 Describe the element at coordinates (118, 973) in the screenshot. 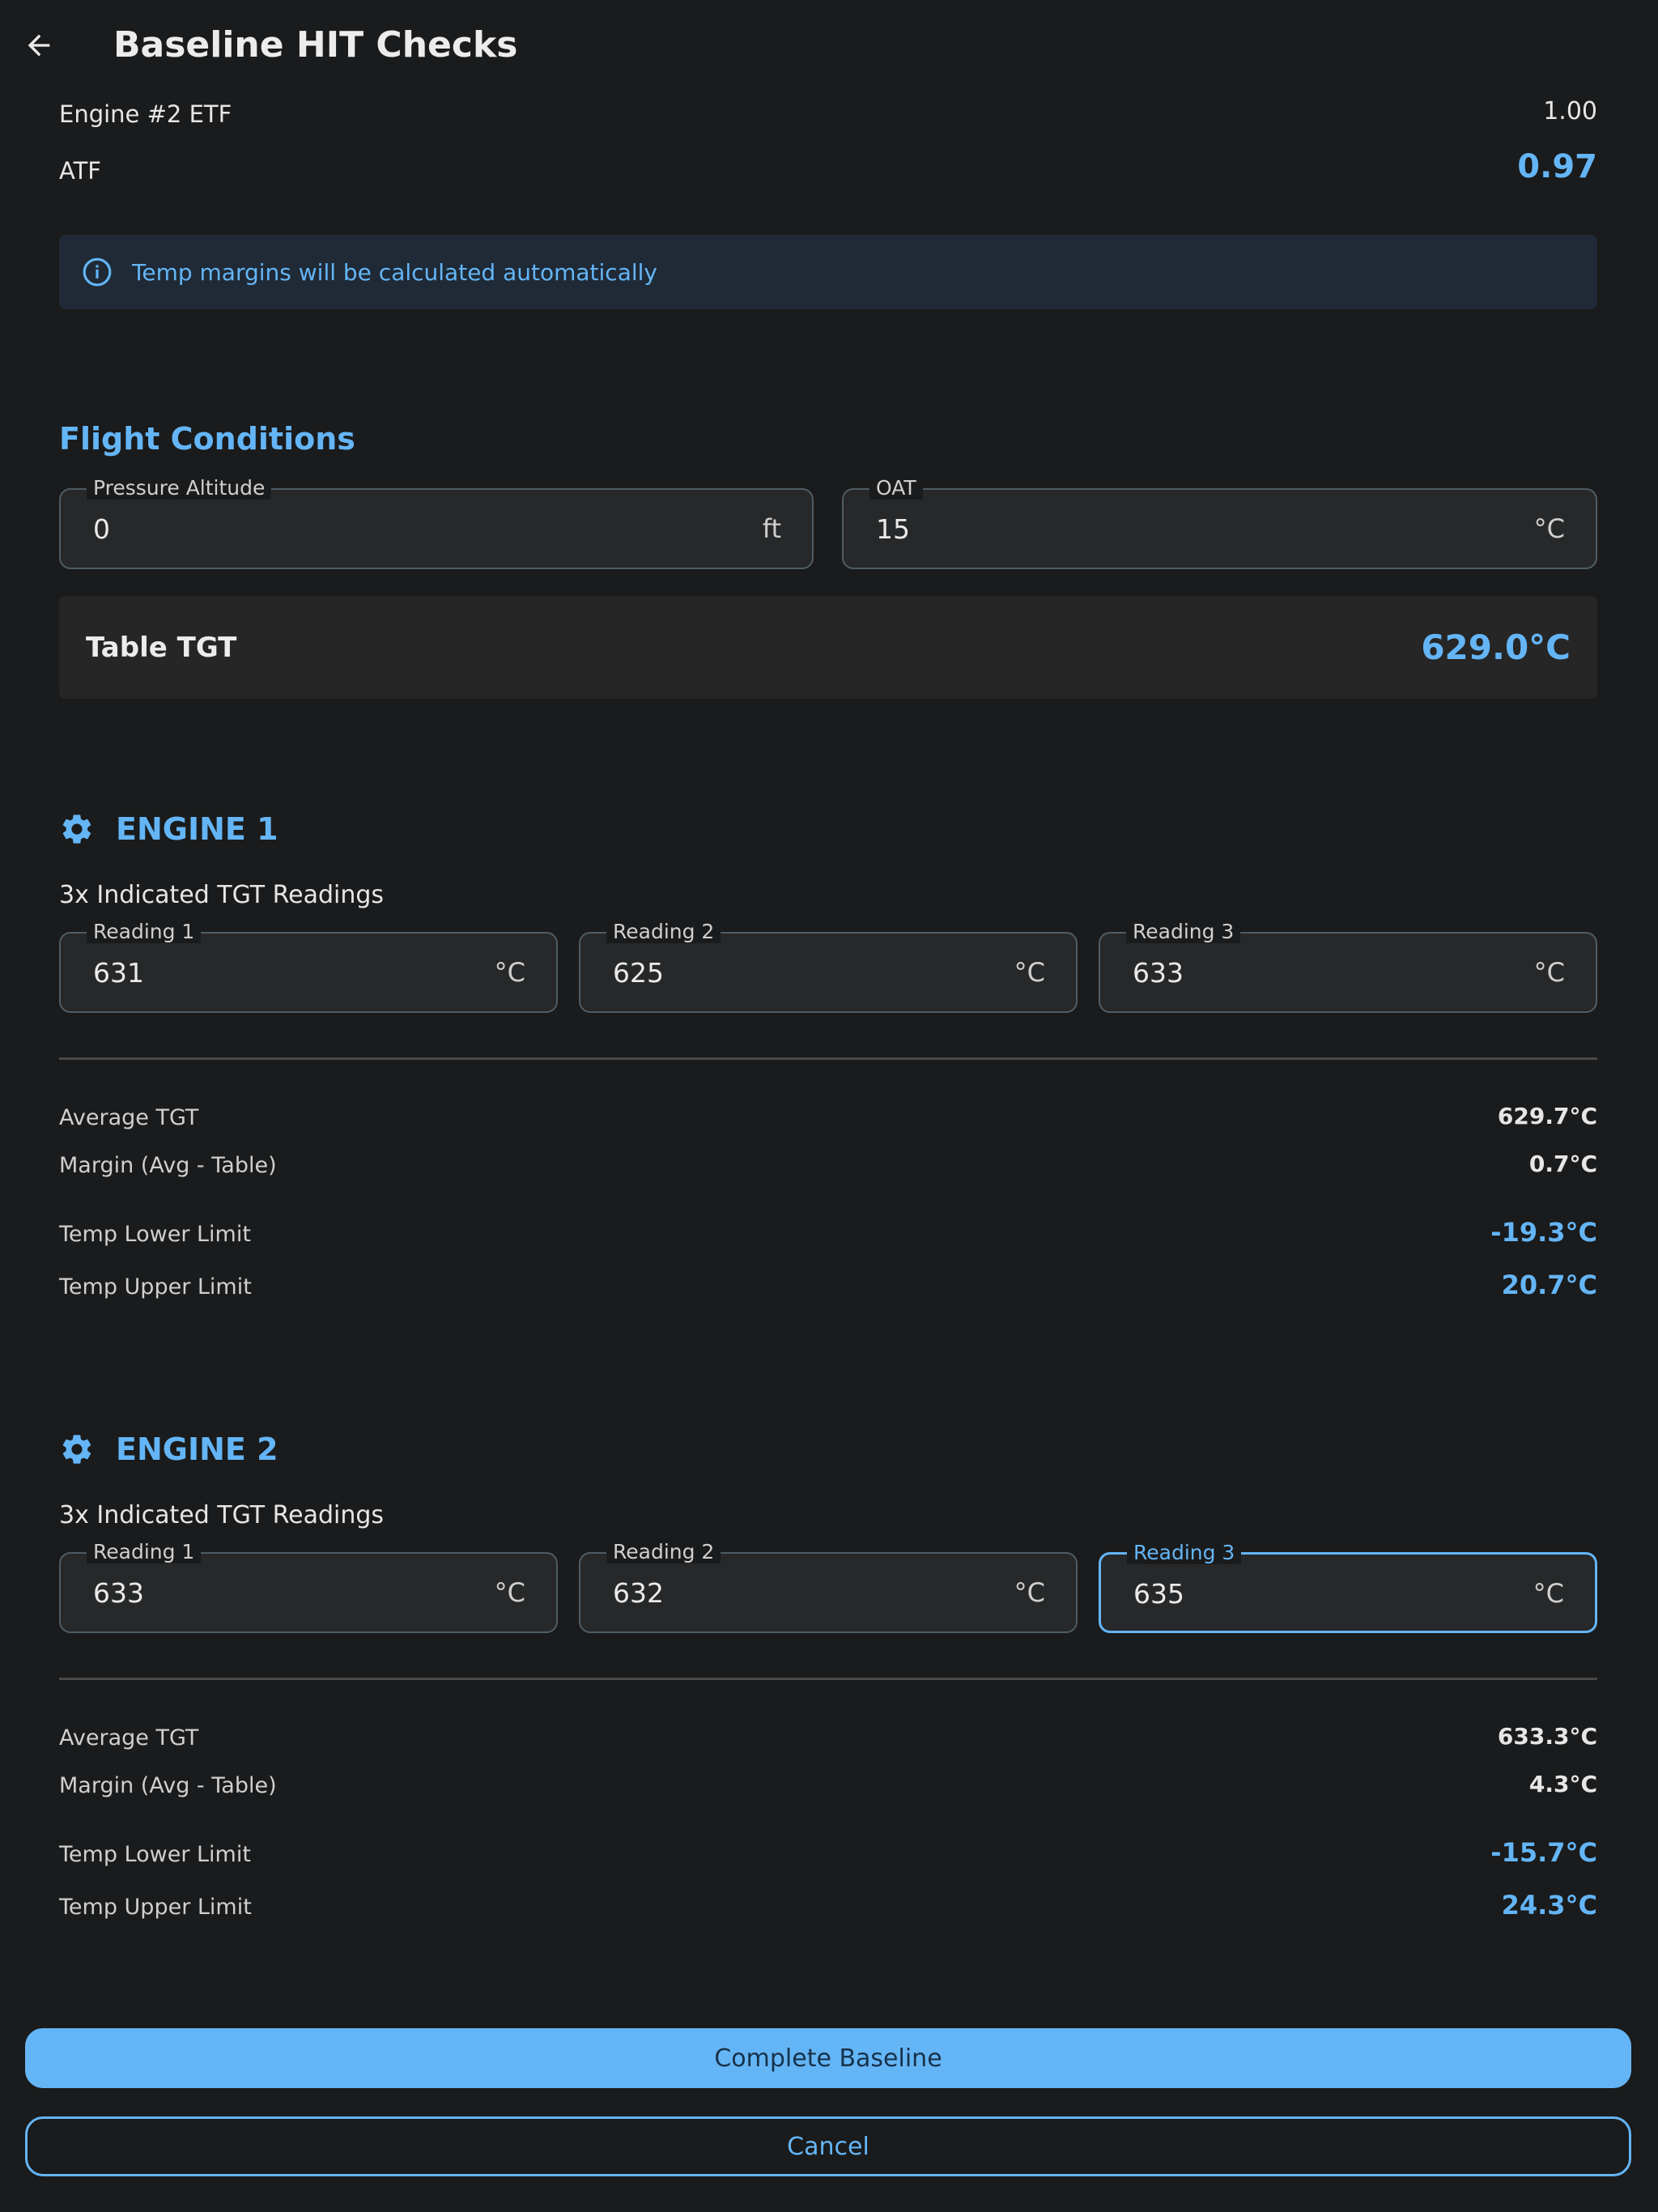

I see `reading-value: 631` at that location.